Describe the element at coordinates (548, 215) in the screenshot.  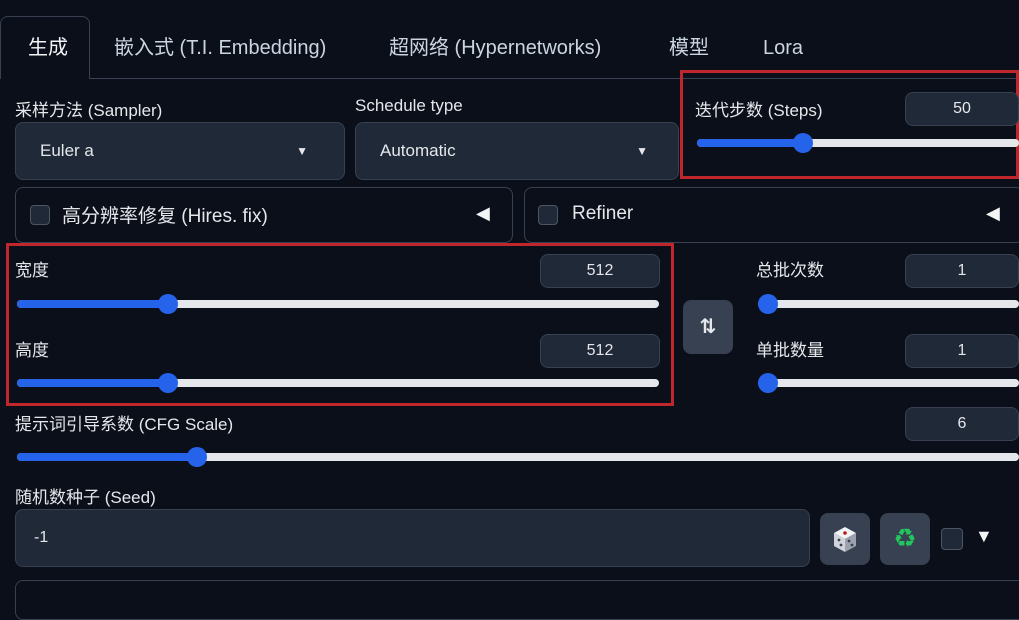
I see `refiner-checkbox` at that location.